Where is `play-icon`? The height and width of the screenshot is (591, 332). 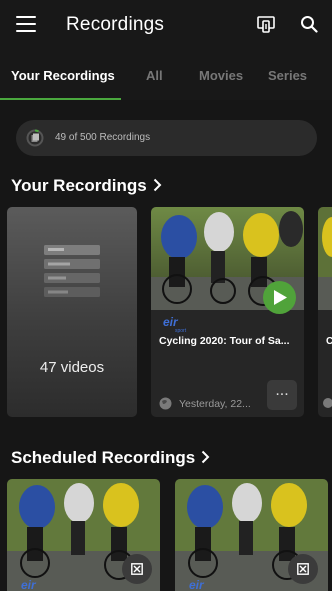
play-icon is located at coordinates (280, 297).